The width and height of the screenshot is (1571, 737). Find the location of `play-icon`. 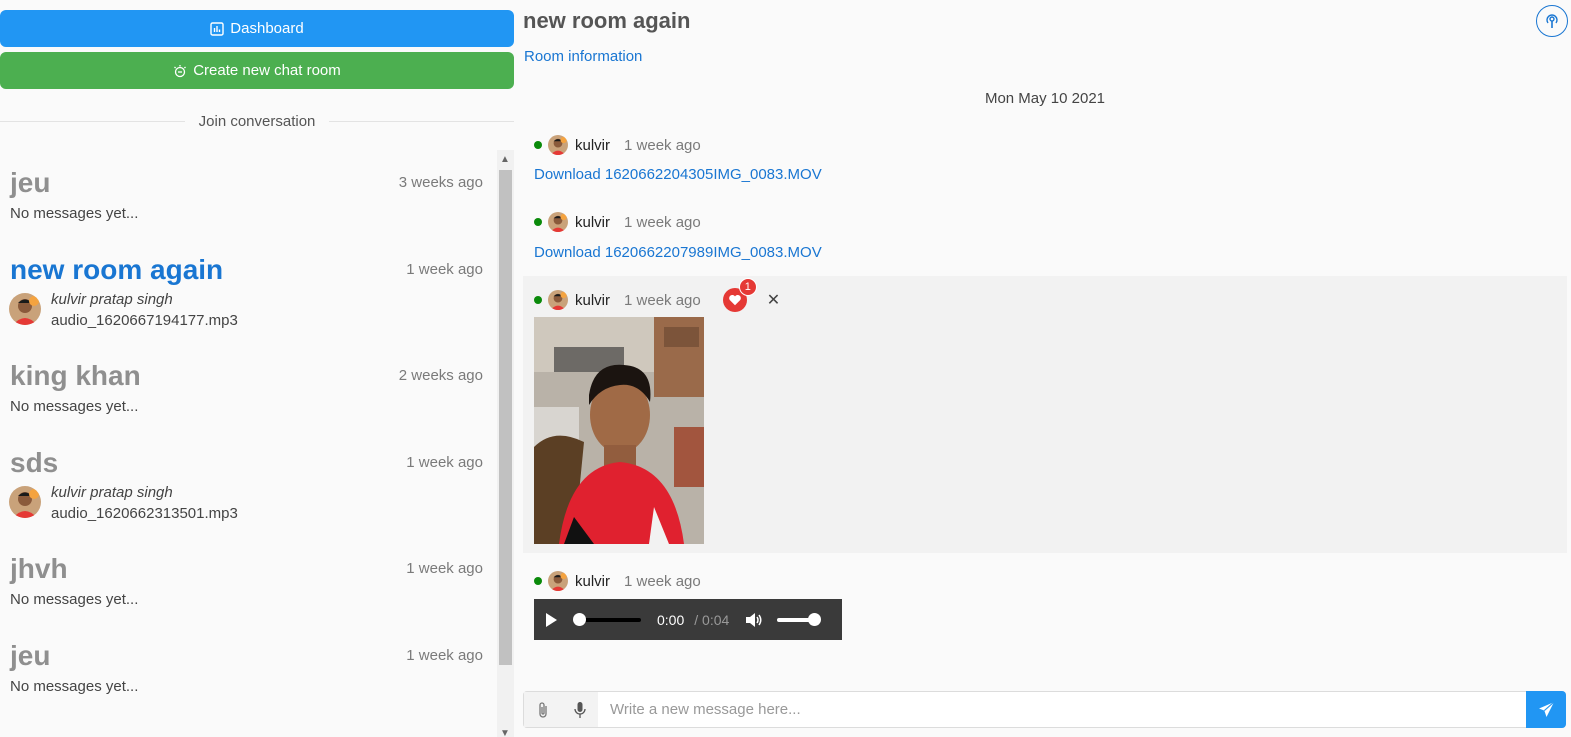

play-icon is located at coordinates (551, 619).